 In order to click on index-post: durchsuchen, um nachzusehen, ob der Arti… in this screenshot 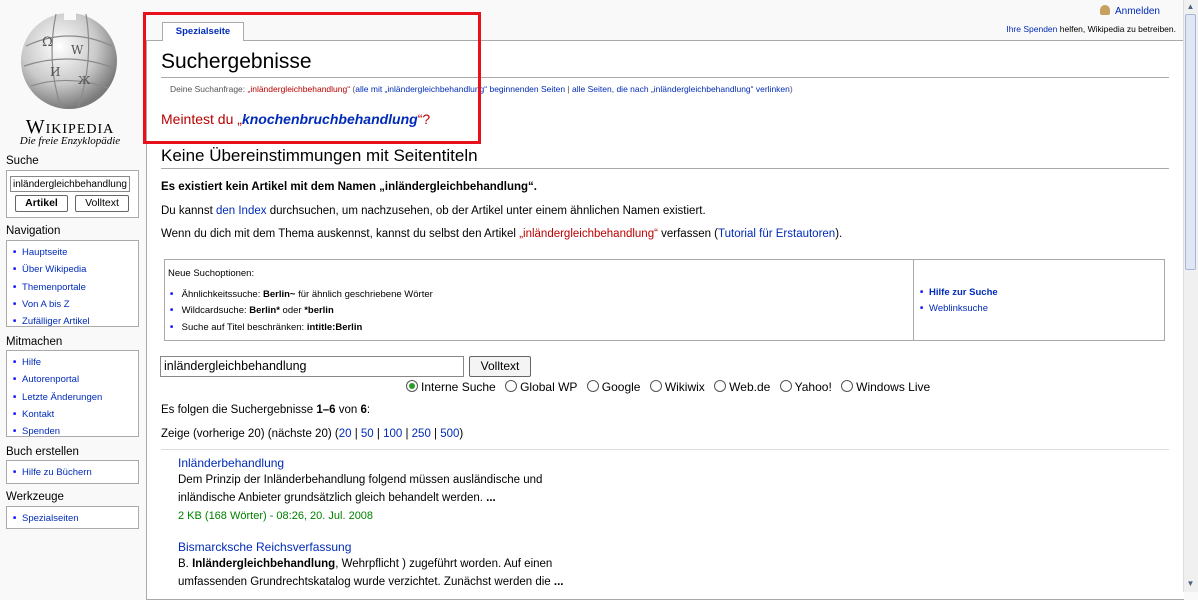, I will do `click(486, 211)`.